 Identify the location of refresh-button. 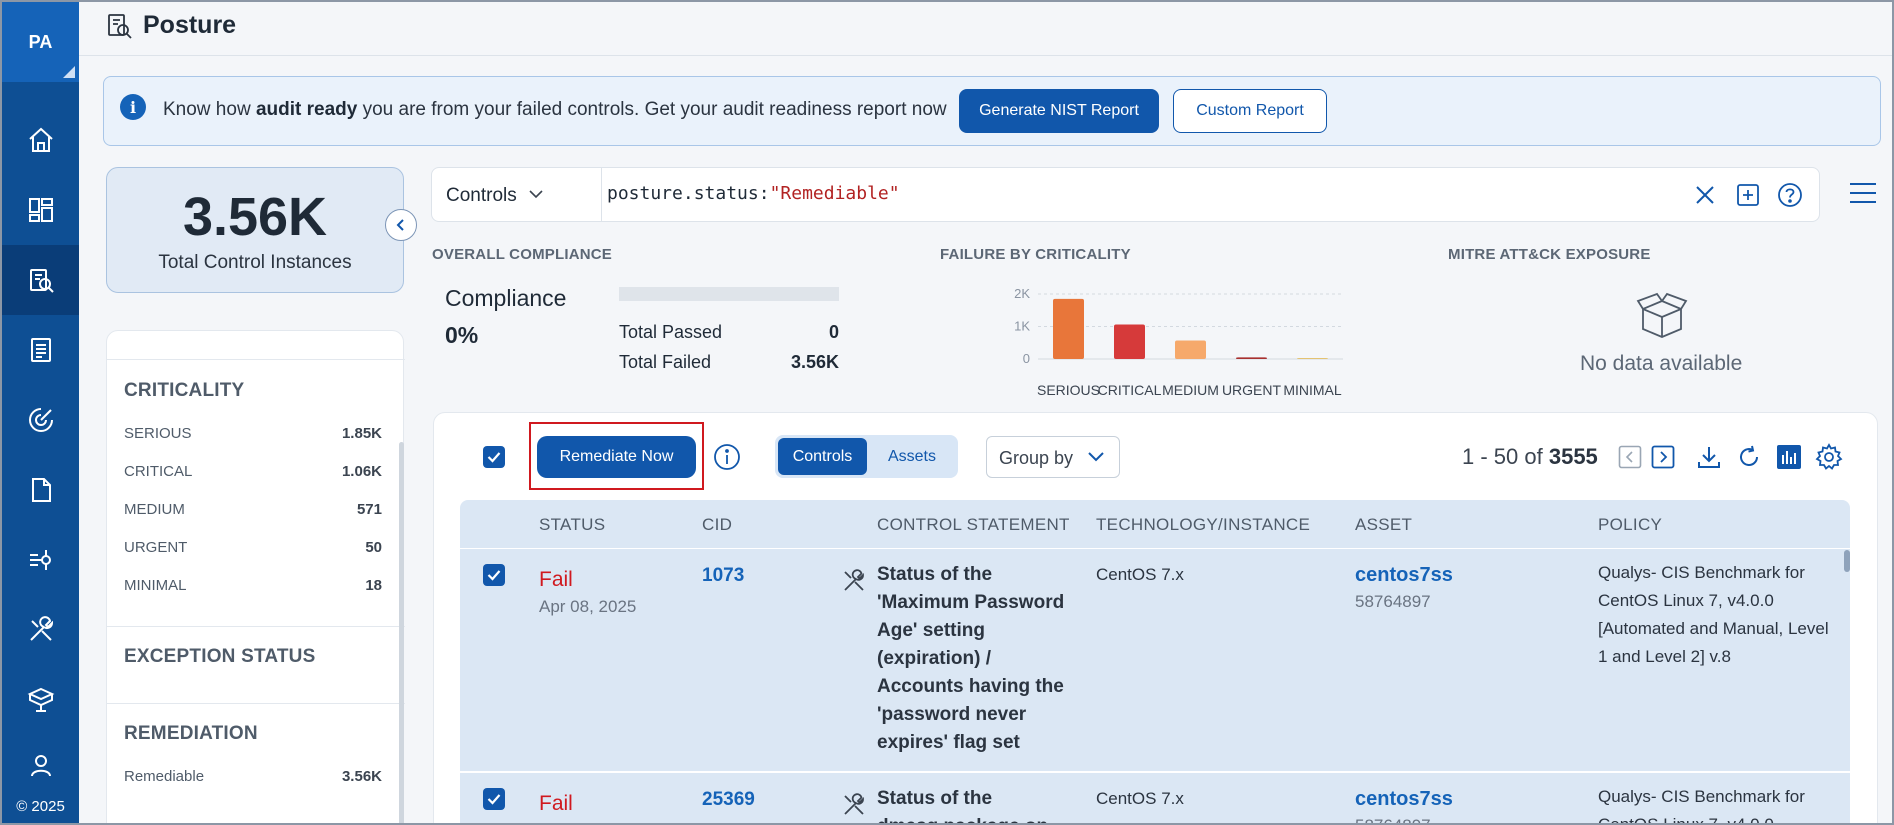
(1749, 457).